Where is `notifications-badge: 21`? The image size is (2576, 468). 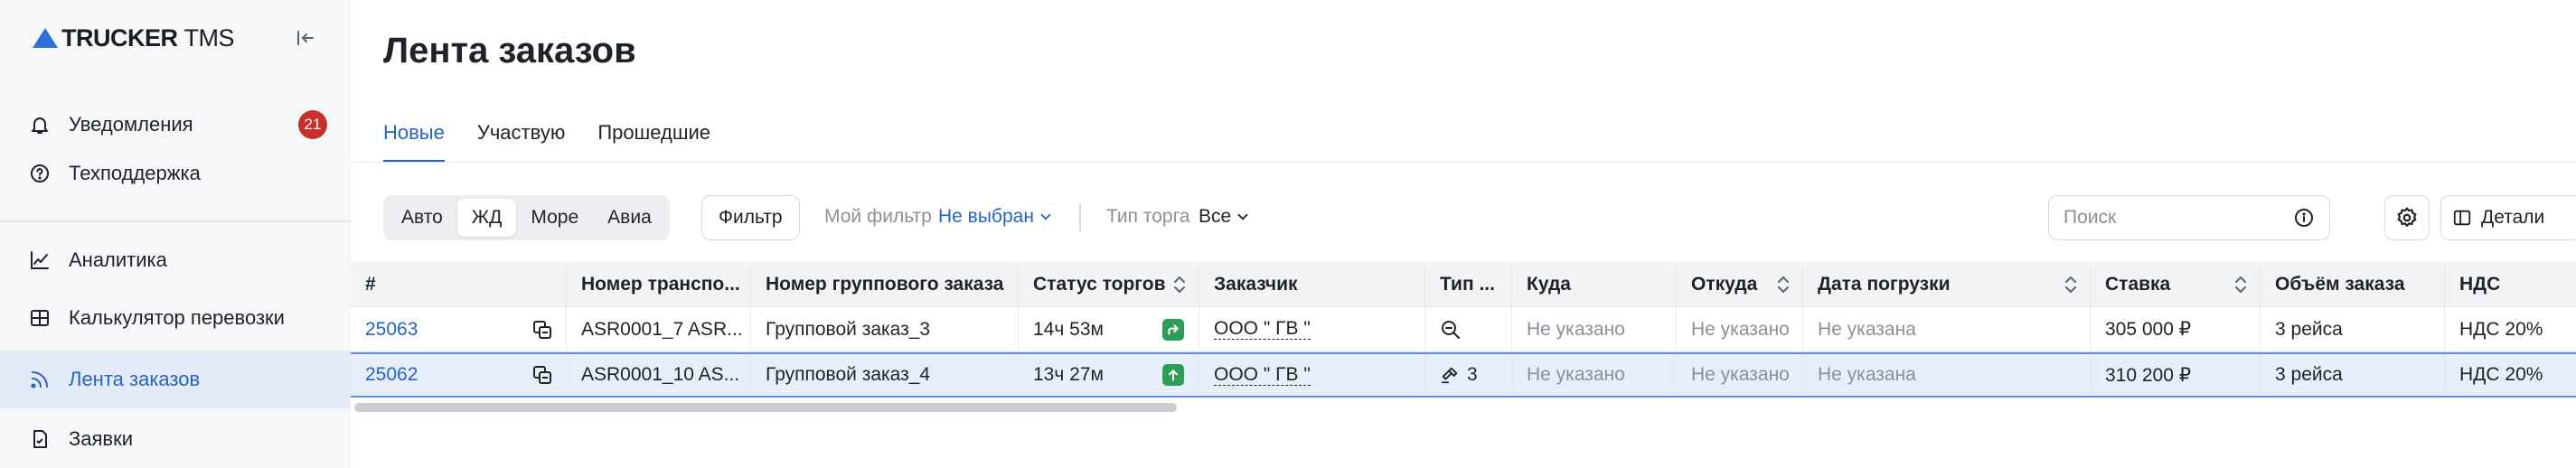
notifications-badge: 21 is located at coordinates (312, 125).